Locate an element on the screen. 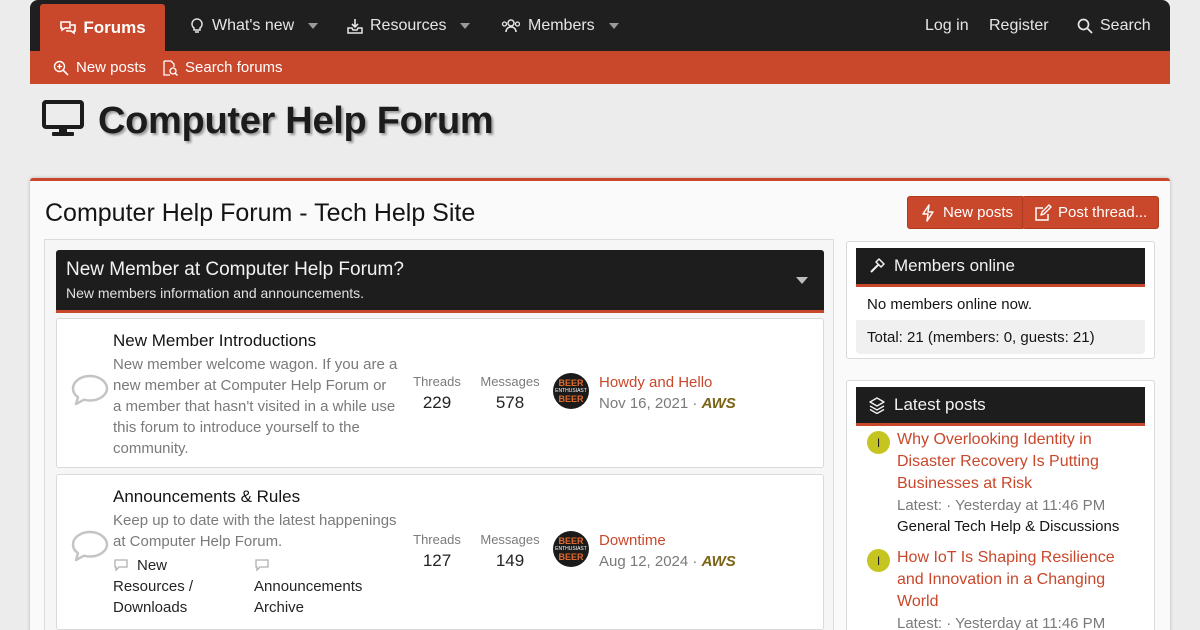  edit-icon is located at coordinates (1043, 212).